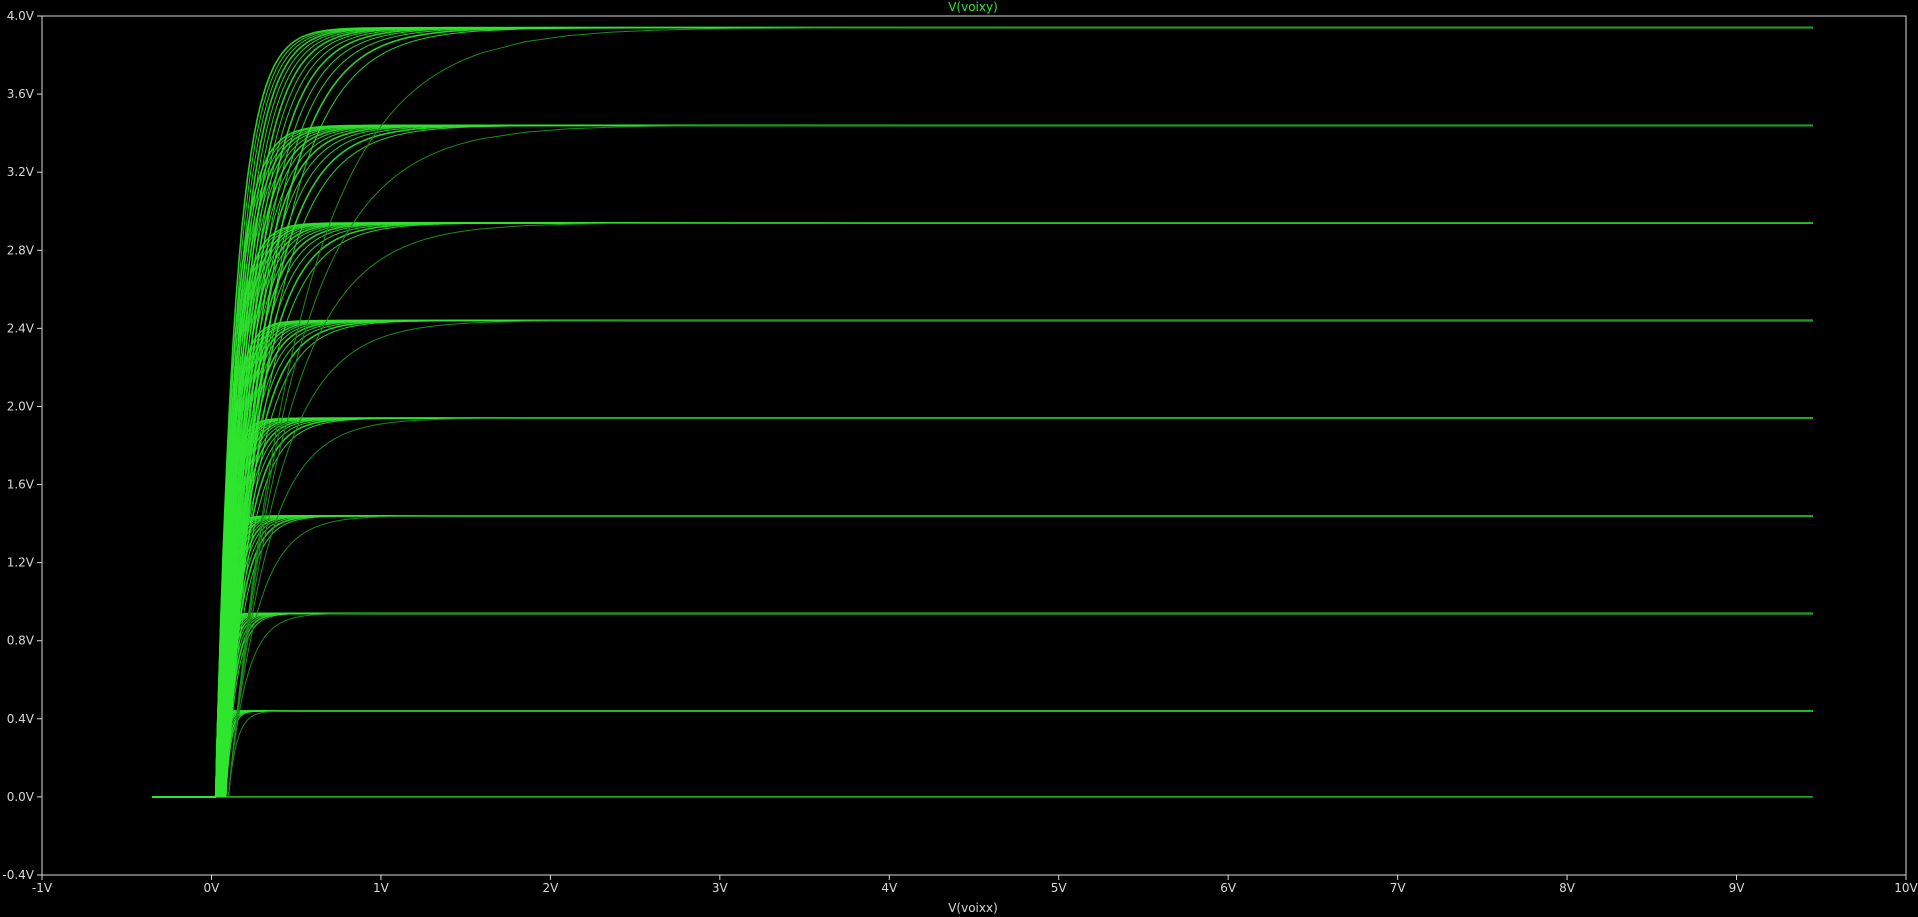 The height and width of the screenshot is (917, 1918). I want to click on x-tick-label: 0V, so click(212, 888).